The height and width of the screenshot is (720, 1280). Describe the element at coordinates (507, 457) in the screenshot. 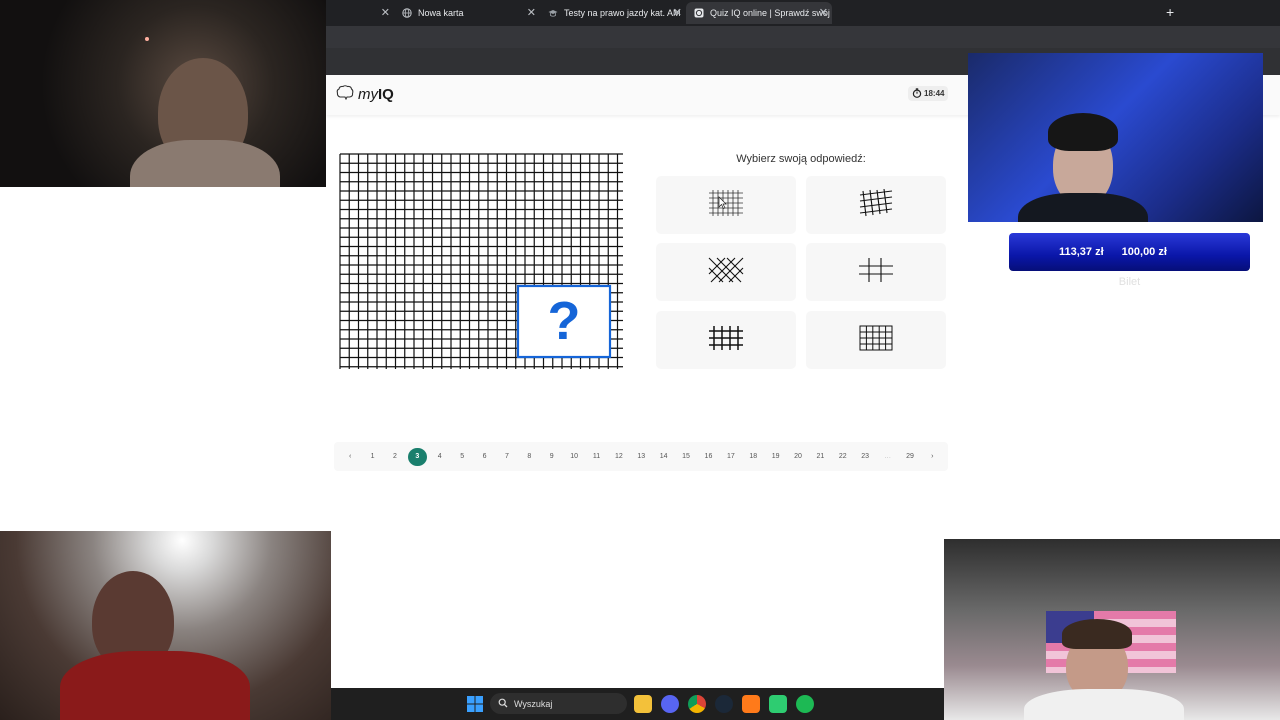

I see `page-button-7: 7` at that location.